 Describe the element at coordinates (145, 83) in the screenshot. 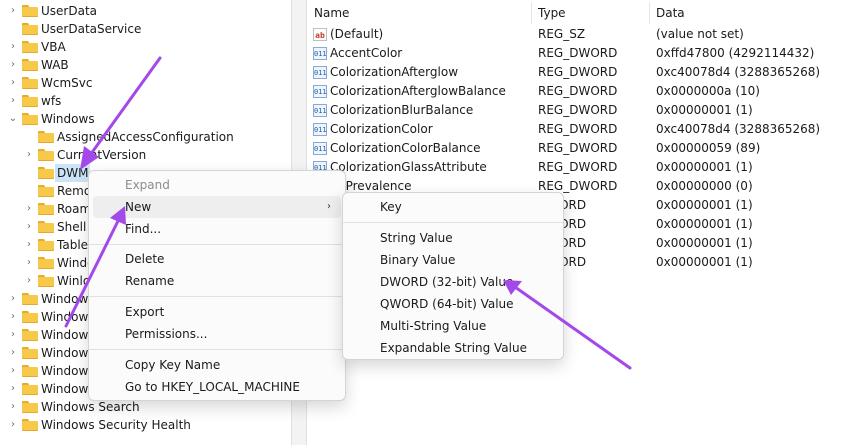

I see `tree-item-wcmsvc: › WcmSvc` at that location.